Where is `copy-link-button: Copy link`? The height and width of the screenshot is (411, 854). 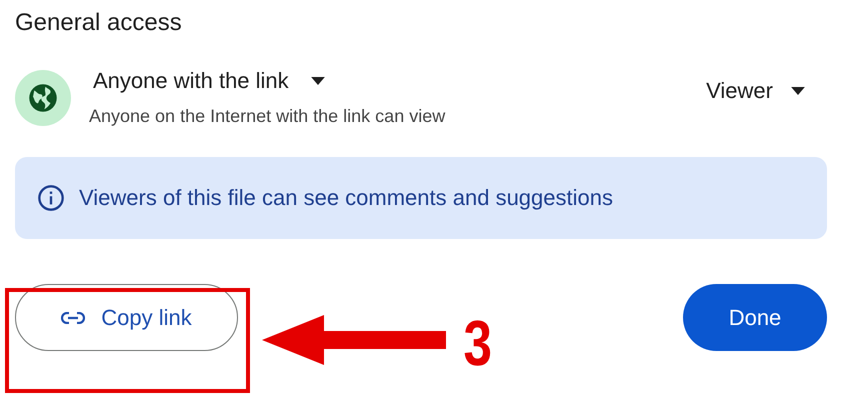
copy-link-button: Copy link is located at coordinates (126, 317).